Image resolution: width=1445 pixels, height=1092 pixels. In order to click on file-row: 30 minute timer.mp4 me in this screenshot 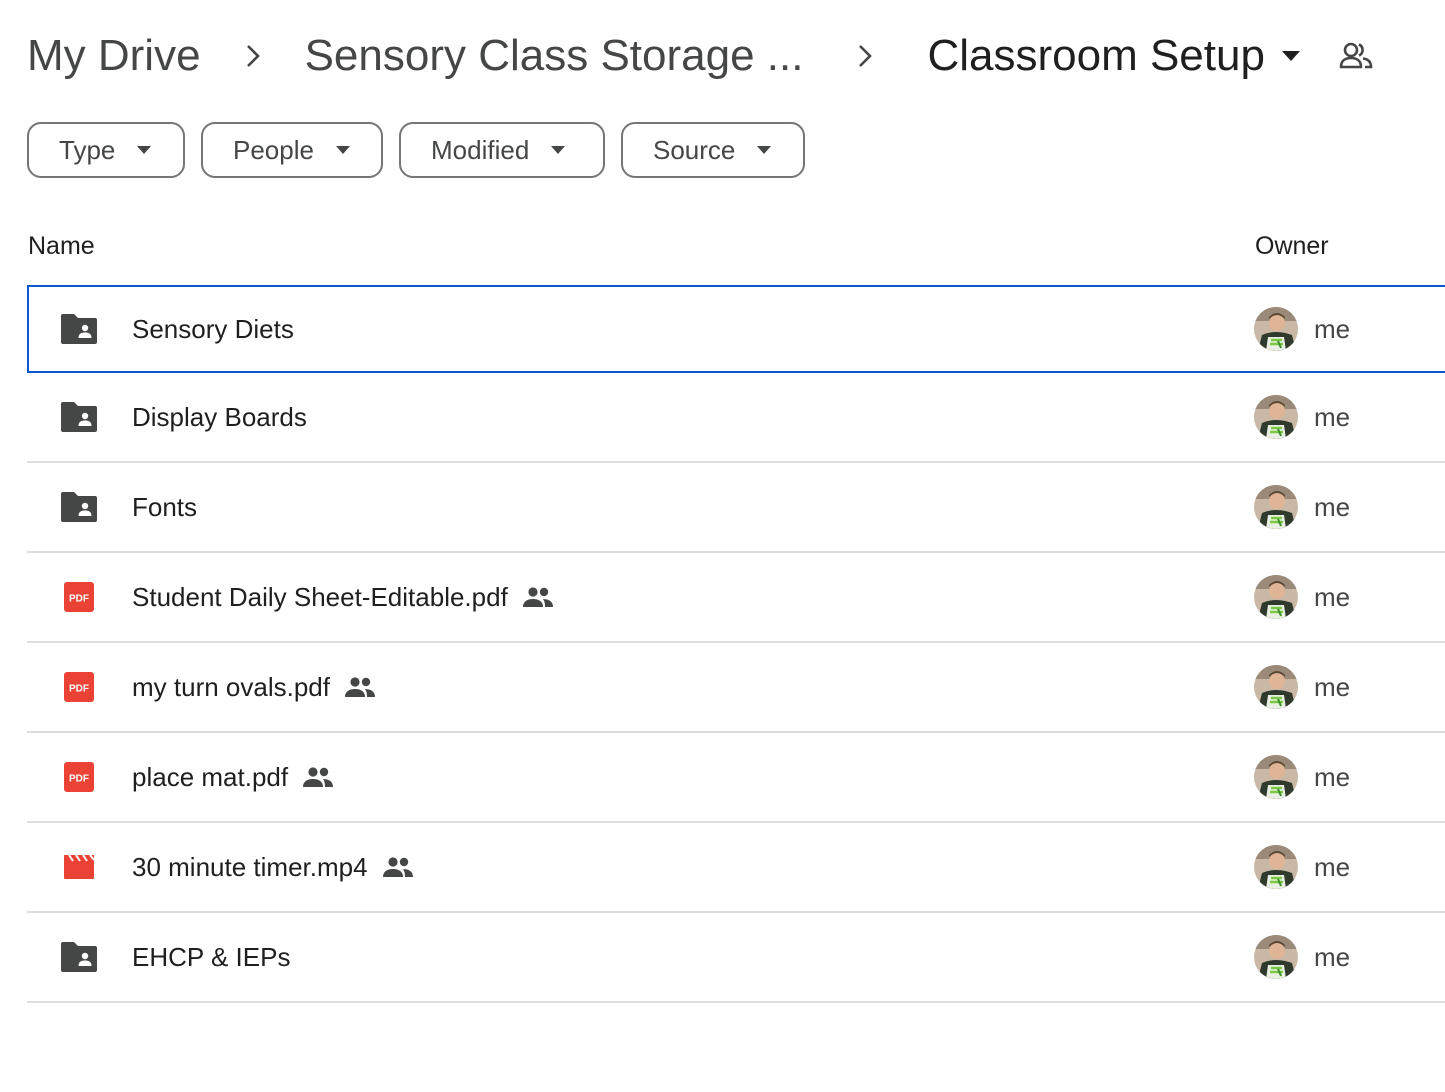, I will do `click(736, 868)`.